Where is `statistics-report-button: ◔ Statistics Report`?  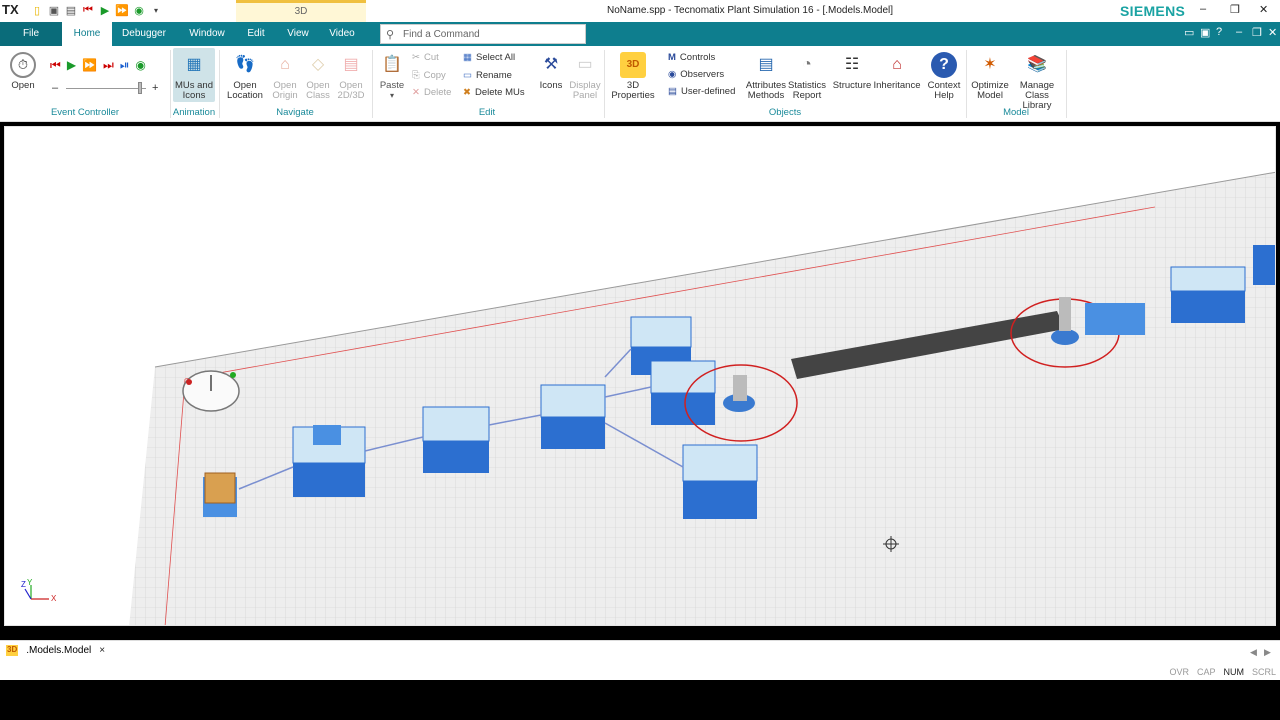 statistics-report-button: ◔ Statistics Report is located at coordinates (807, 76).